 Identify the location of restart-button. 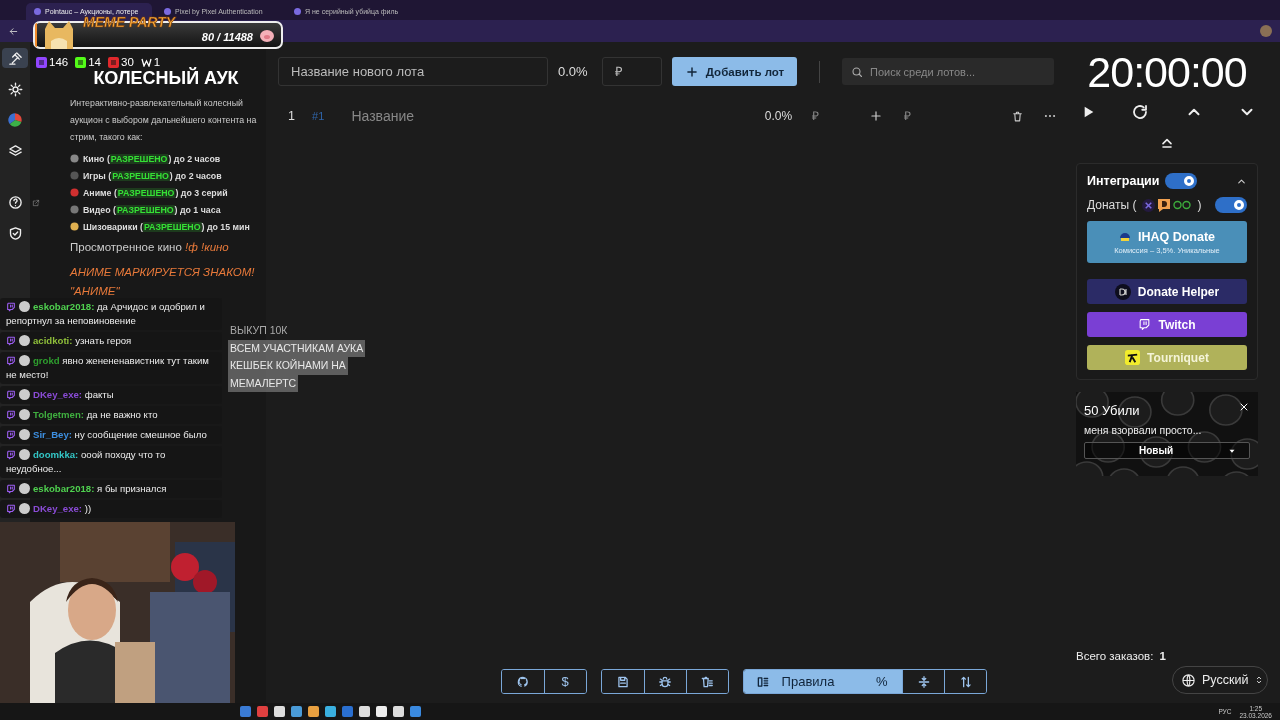
(1140, 112).